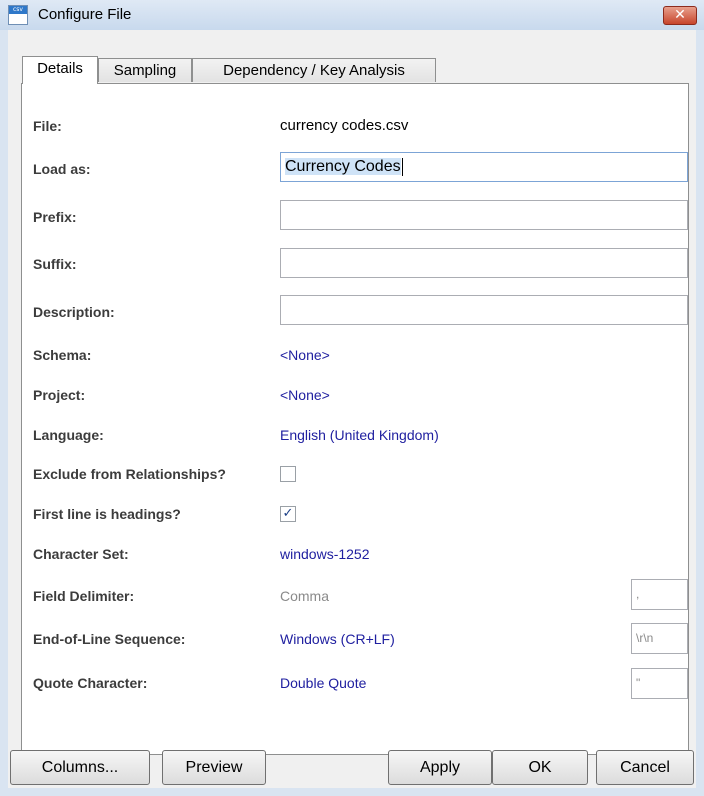  I want to click on character-set-link: windows-1252, so click(325, 554).